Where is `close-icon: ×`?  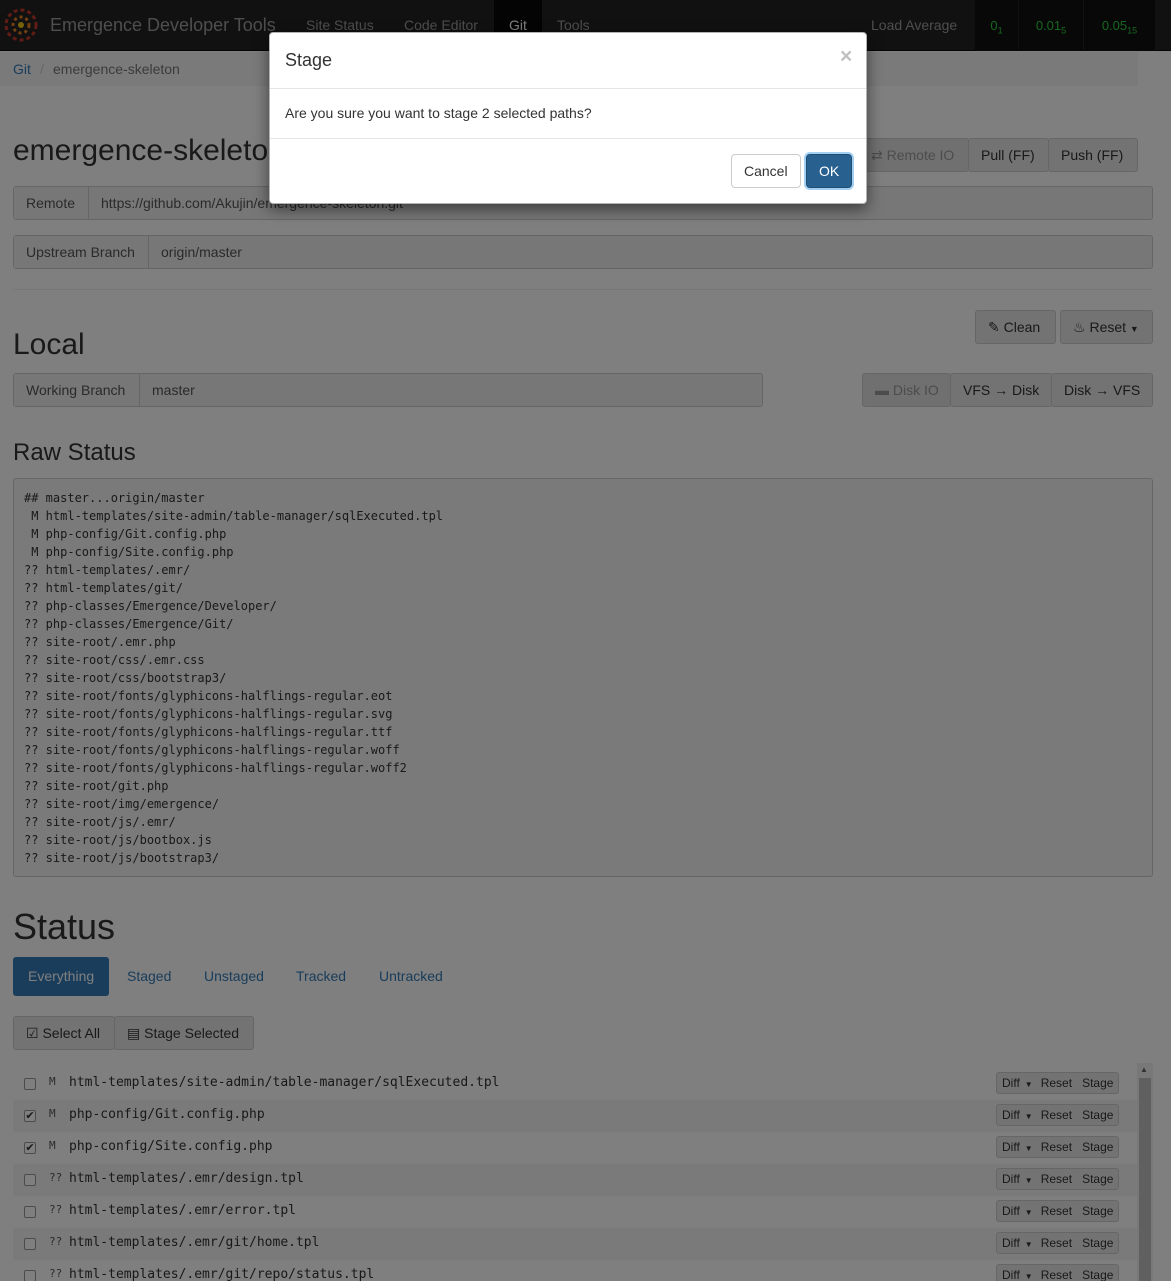
close-icon: × is located at coordinates (846, 57).